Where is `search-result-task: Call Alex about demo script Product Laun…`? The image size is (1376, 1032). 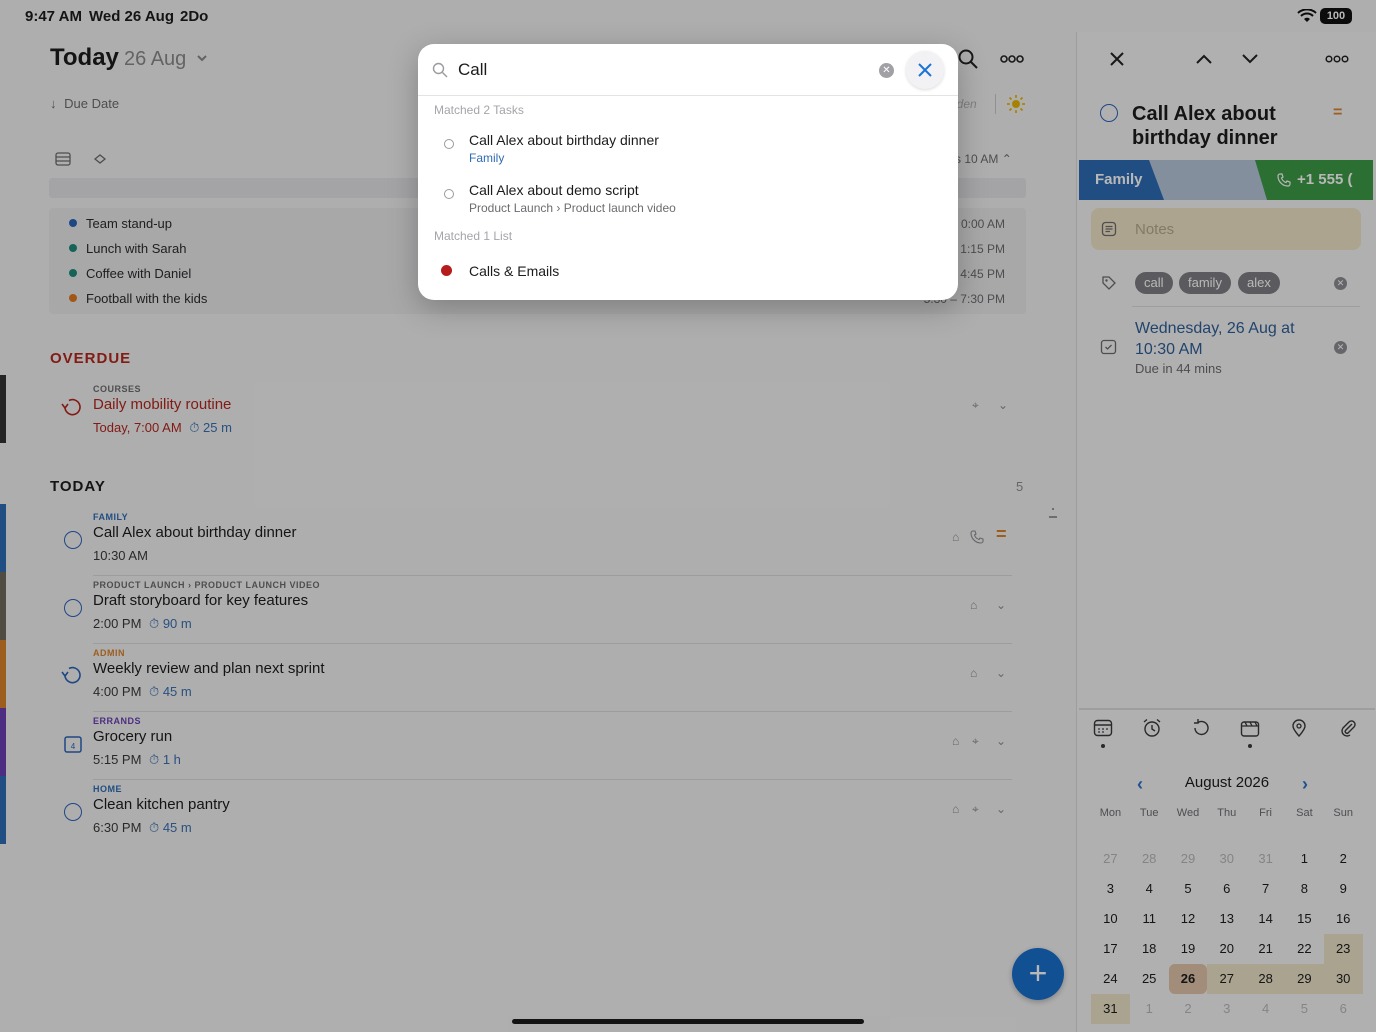
search-result-task: Call Alex about demo script Product Laun… is located at coordinates (688, 198).